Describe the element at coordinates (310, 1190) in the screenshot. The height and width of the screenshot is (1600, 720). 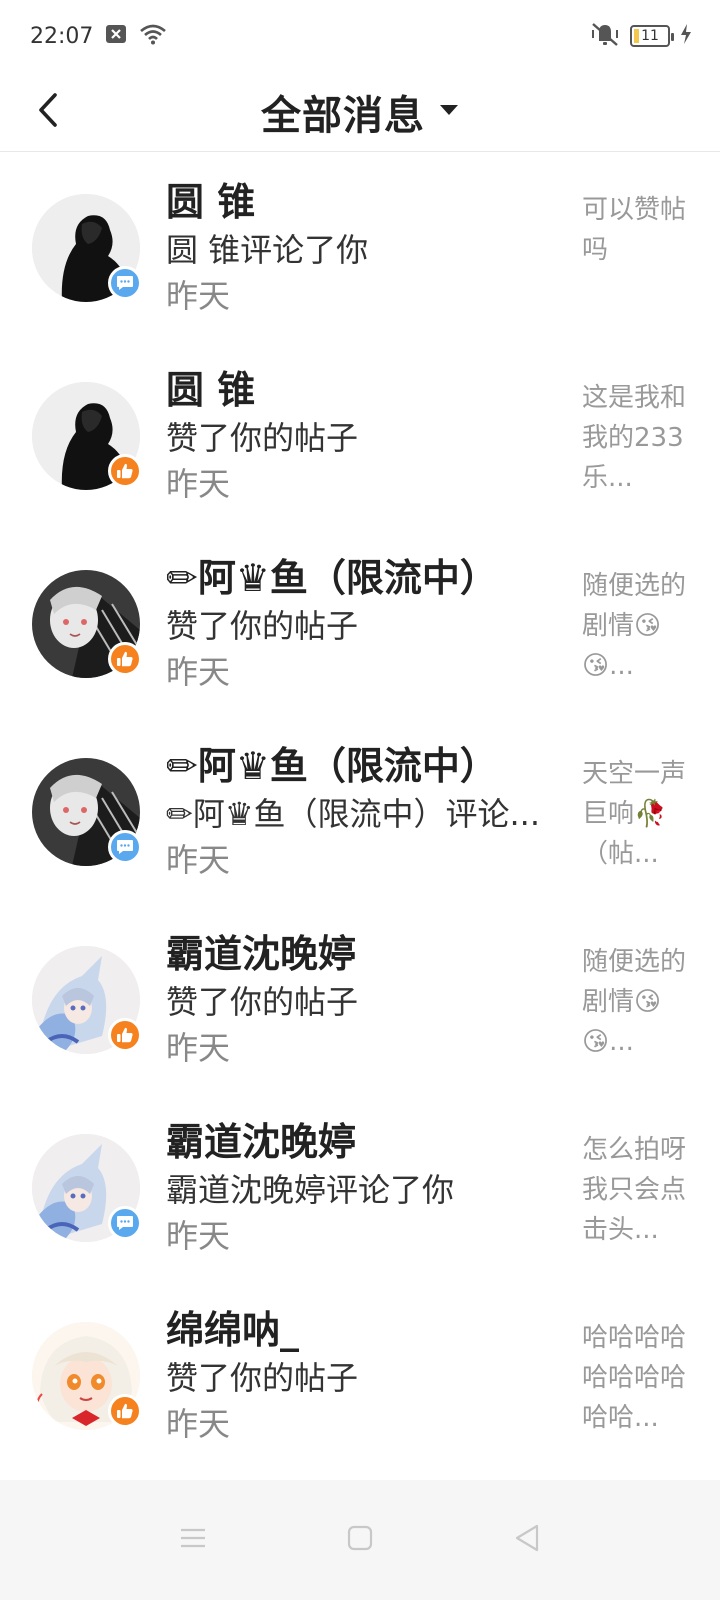
I see `message-action: 霸道沈晚婷评论了你` at that location.